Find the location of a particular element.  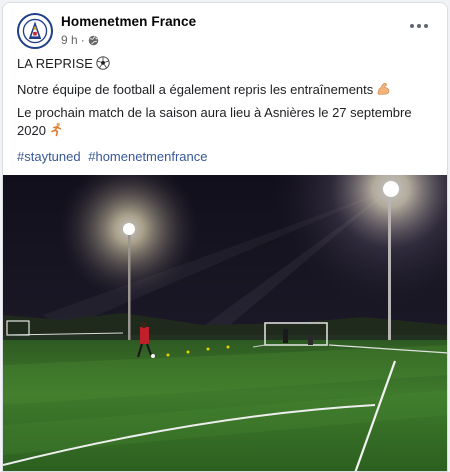

post-text-title: LA REPRISE is located at coordinates (63, 64).